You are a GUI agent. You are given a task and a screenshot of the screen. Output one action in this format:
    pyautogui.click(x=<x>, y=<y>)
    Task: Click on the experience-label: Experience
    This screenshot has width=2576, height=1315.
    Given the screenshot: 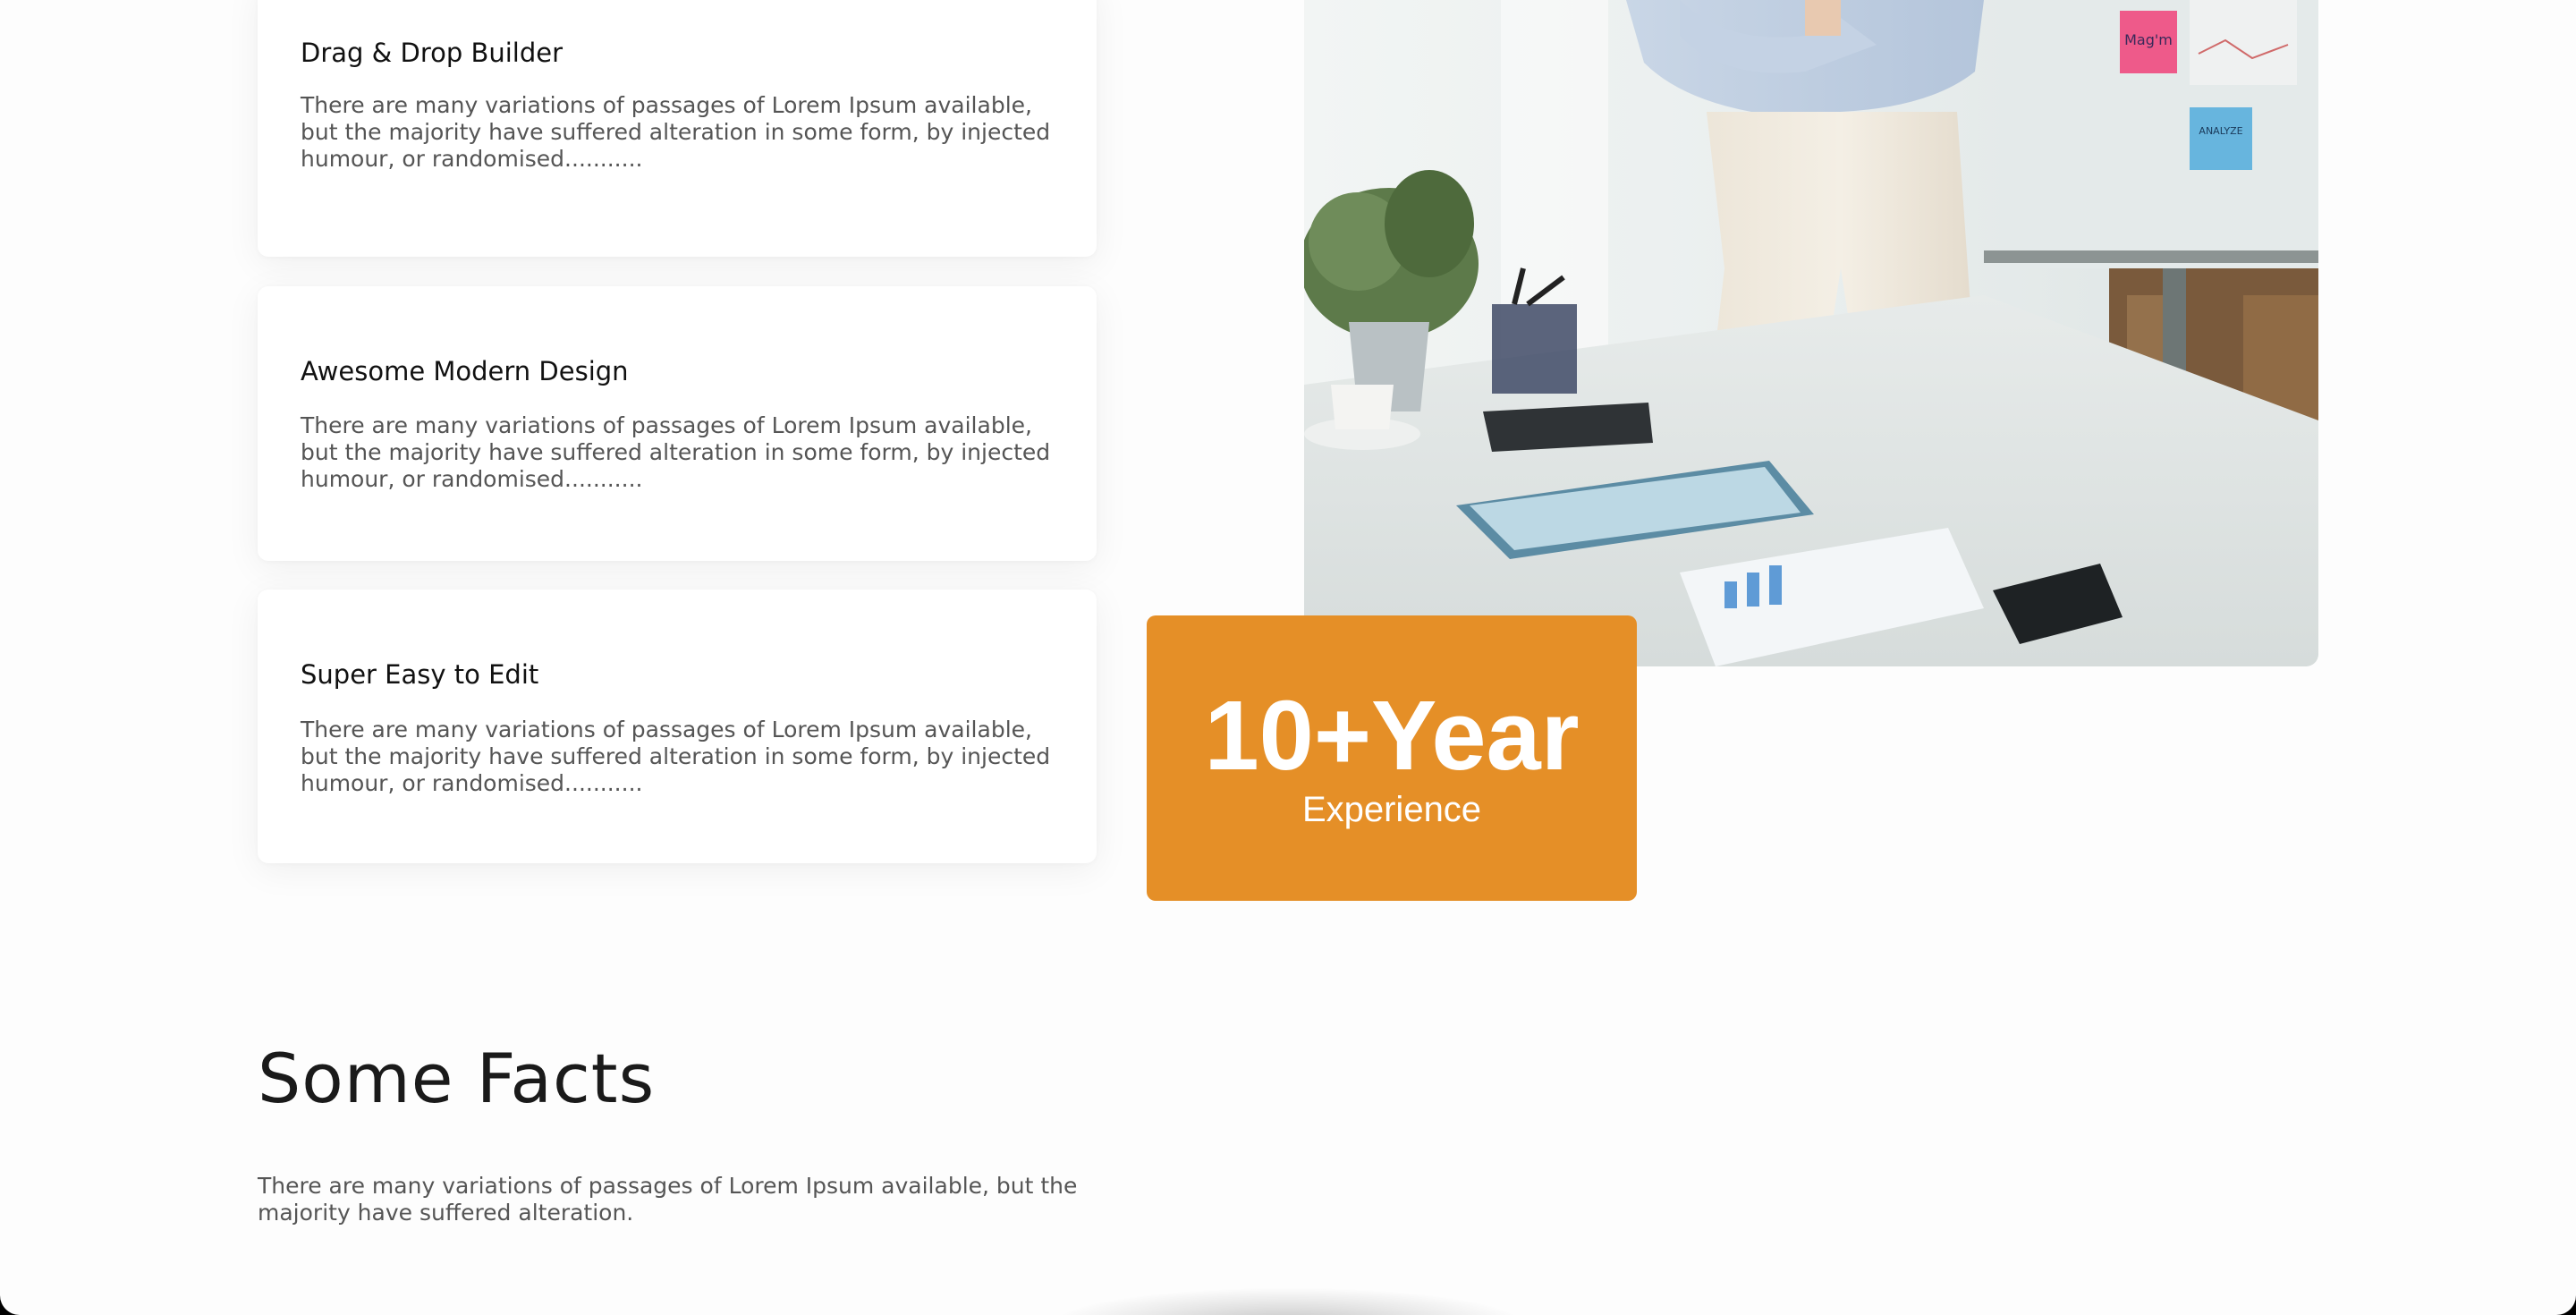 What is the action you would take?
    pyautogui.click(x=1391, y=809)
    